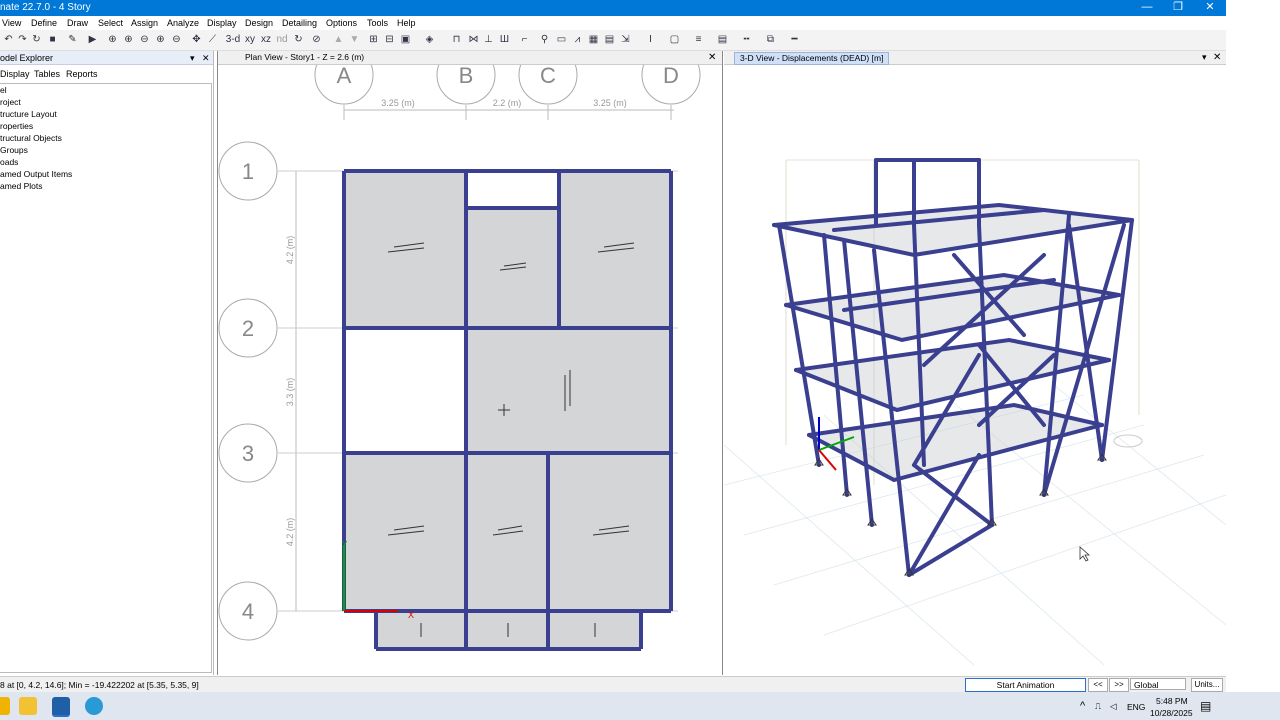 This screenshot has height=720, width=1280. Describe the element at coordinates (44, 23) in the screenshot. I see `menu-define: Define` at that location.